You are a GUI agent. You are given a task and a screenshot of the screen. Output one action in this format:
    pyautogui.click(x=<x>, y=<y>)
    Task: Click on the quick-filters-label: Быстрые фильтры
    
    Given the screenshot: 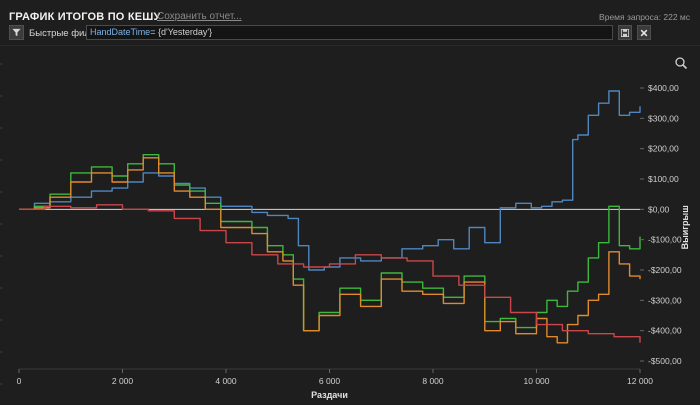 What is the action you would take?
    pyautogui.click(x=57, y=33)
    